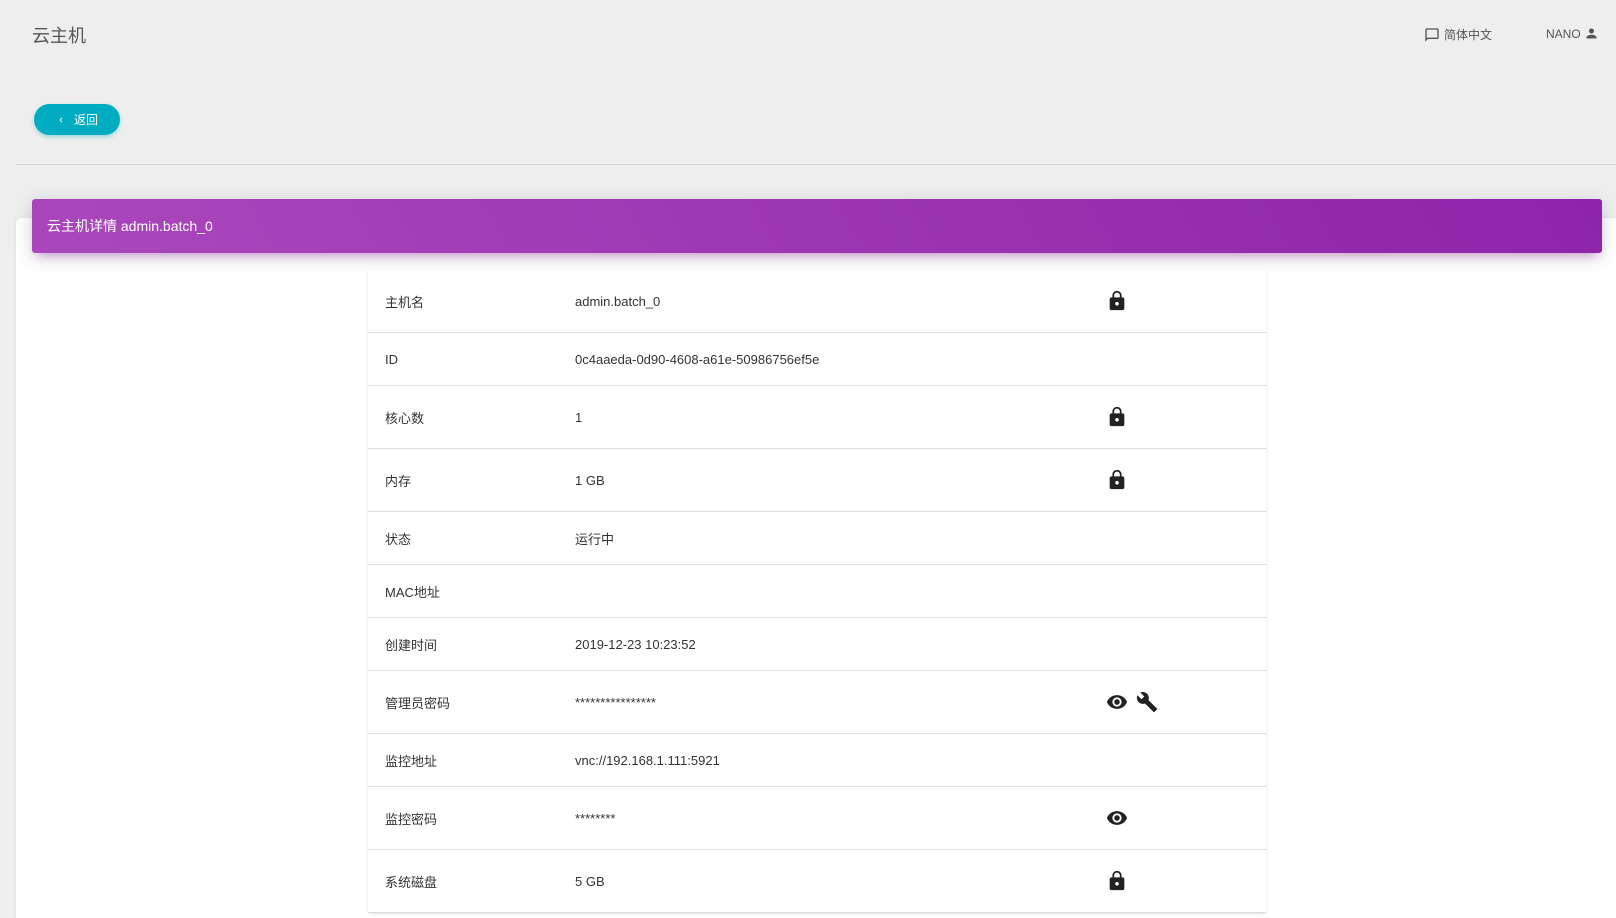  I want to click on row-label: MAC地址, so click(412, 592).